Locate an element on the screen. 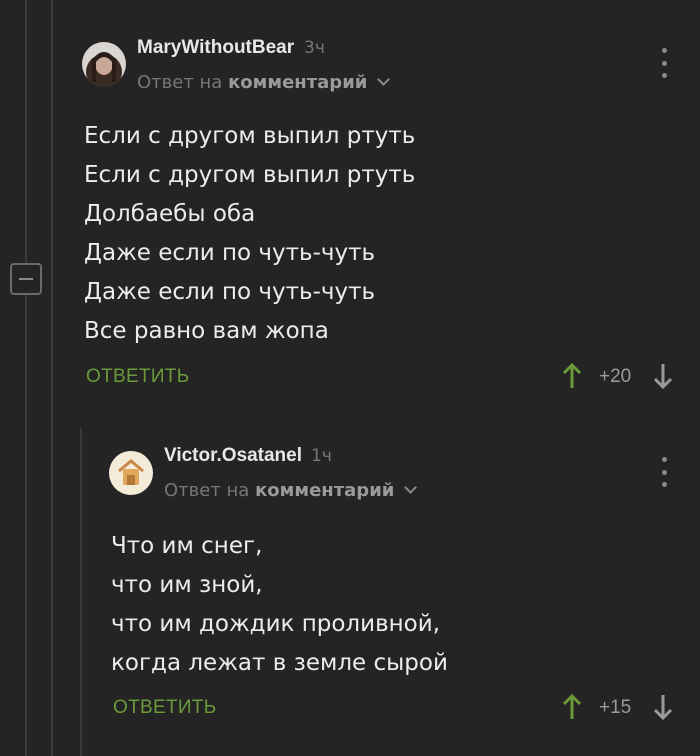 The height and width of the screenshot is (756, 700). avatar is located at coordinates (131, 473).